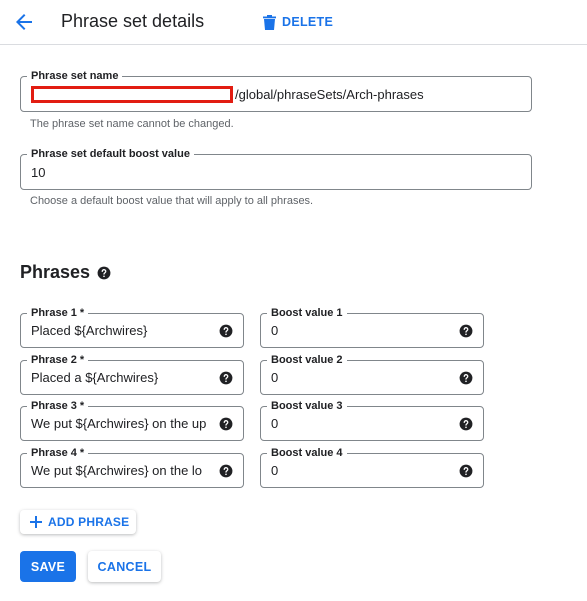 This screenshot has height=601, width=587. Describe the element at coordinates (133, 21) in the screenshot. I see `page-title: Phrase set details` at that location.